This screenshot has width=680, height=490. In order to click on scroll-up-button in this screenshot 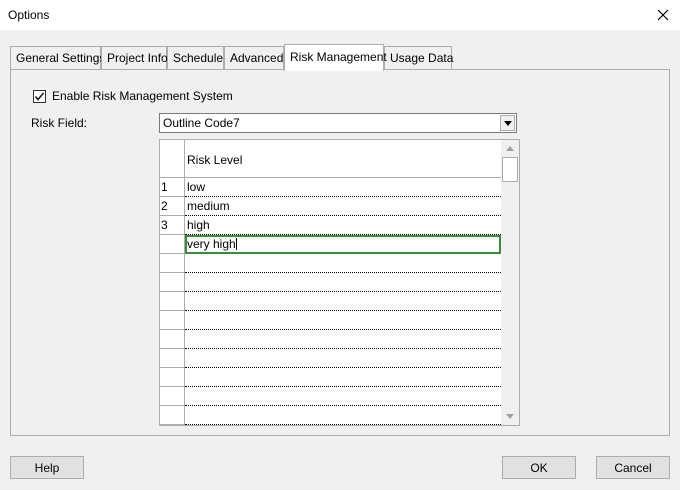, I will do `click(510, 148)`.